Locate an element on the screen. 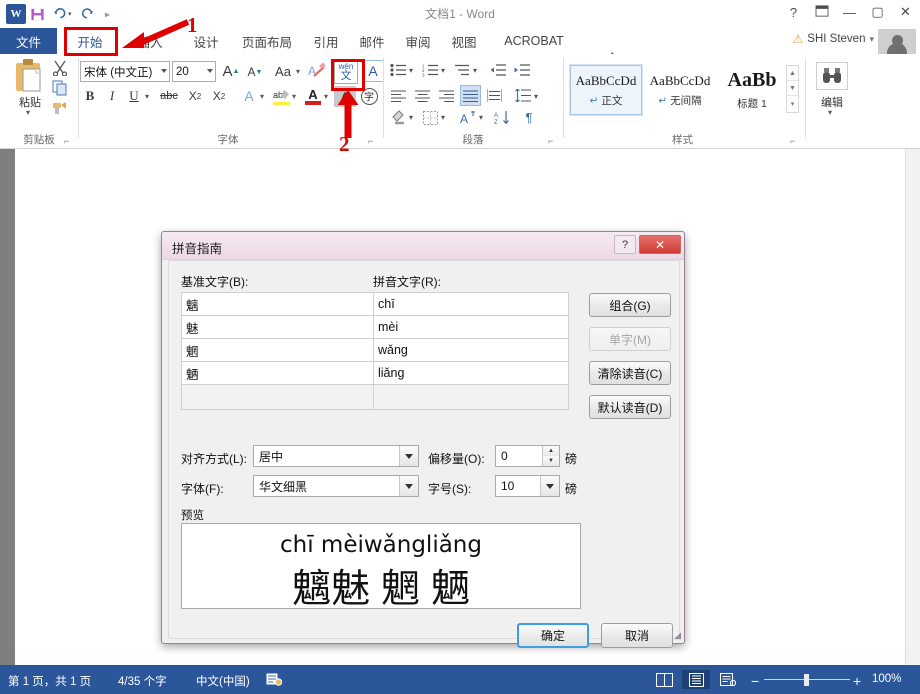  asian-layout-dropdown-icon: ▾ is located at coordinates (481, 117).